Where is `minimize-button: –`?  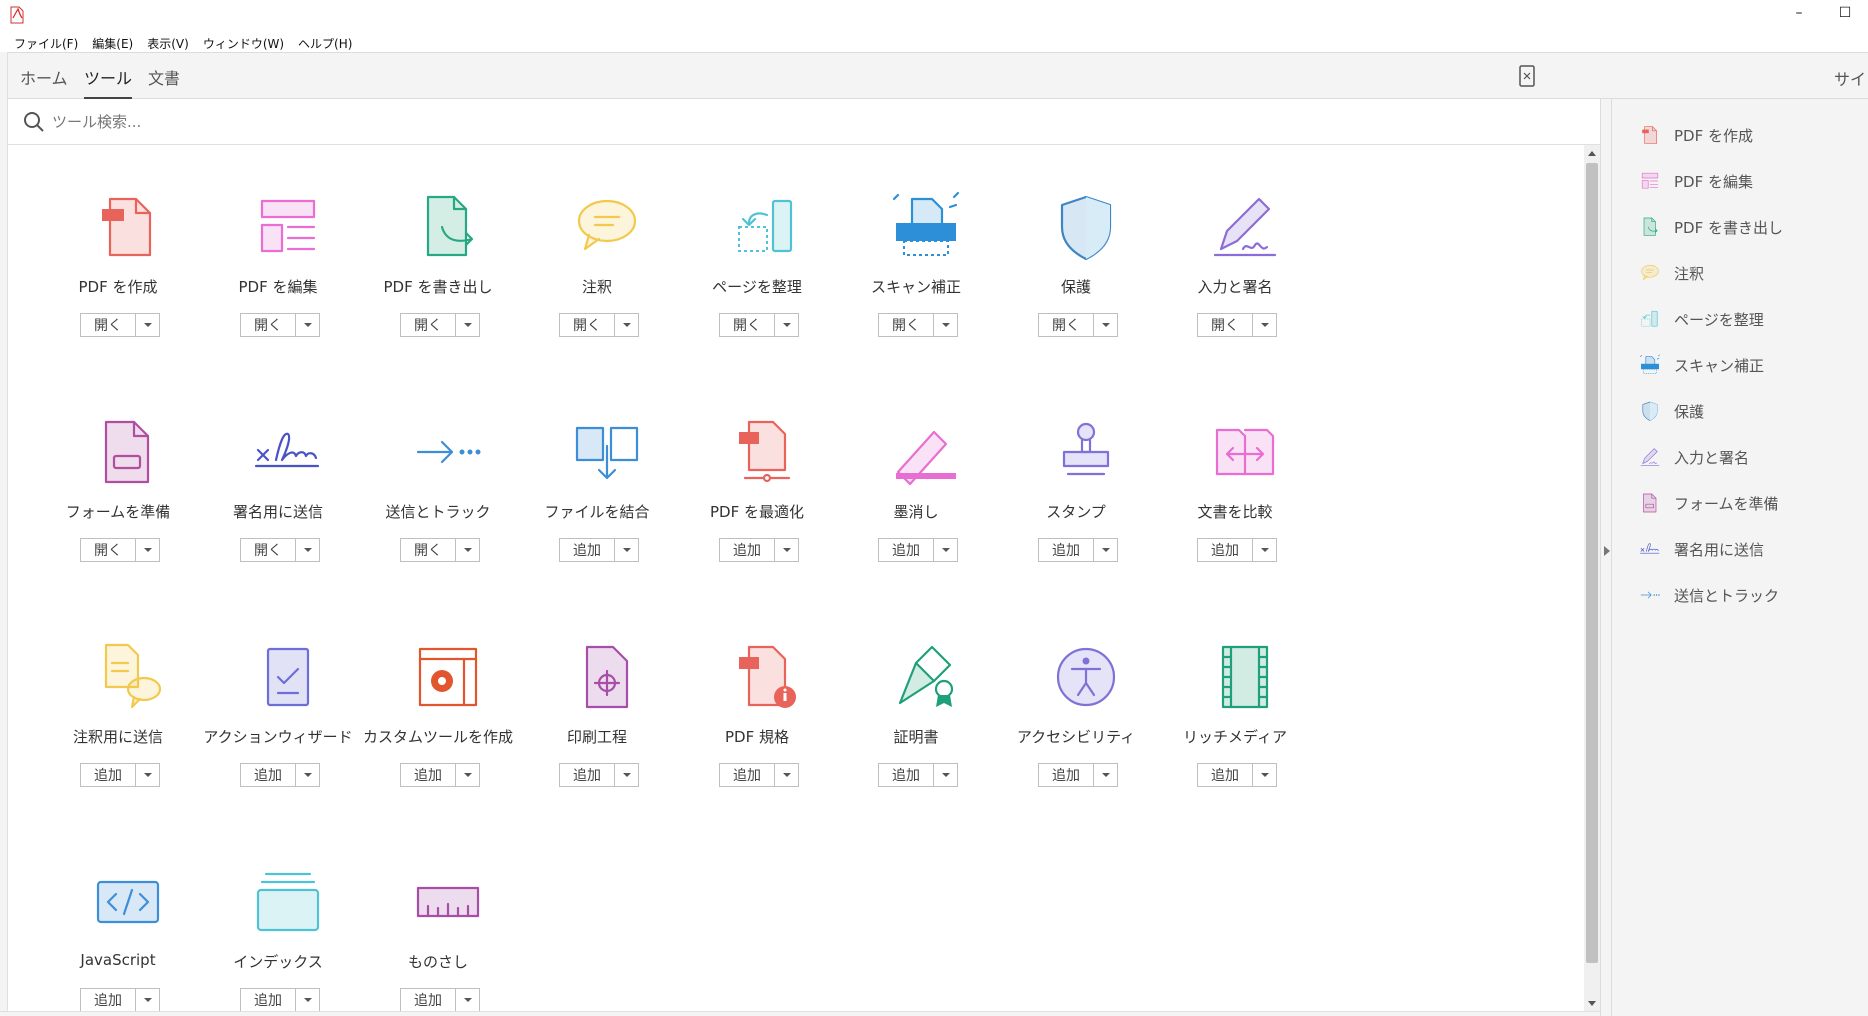
minimize-button: – is located at coordinates (1799, 13).